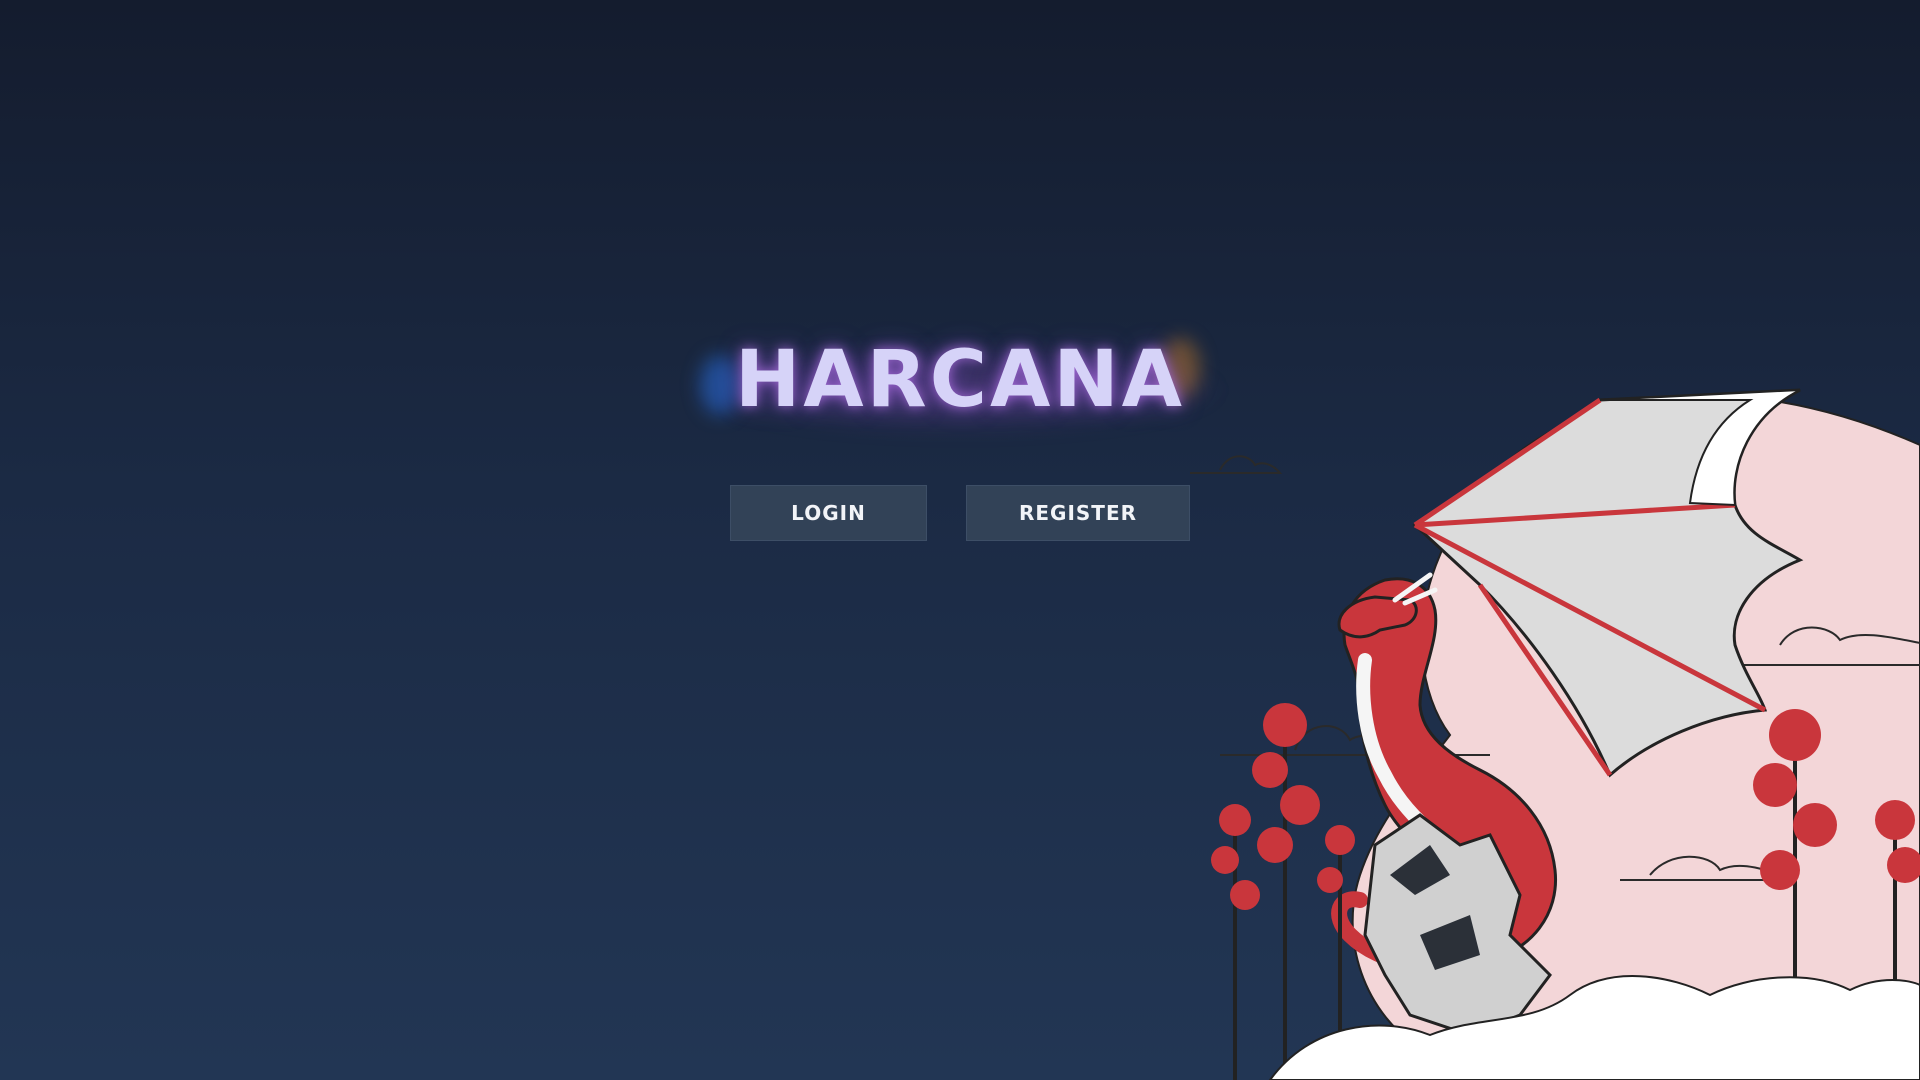 This screenshot has width=1920, height=1080. I want to click on trees-left, so click(1283, 891).